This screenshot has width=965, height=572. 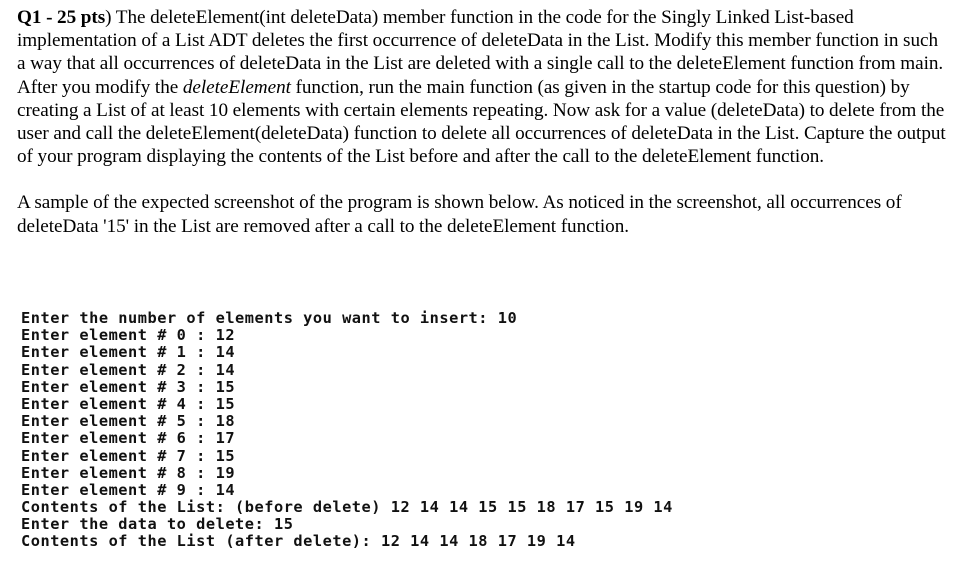 I want to click on console-line: Enter element # 3 : 15, so click(x=128, y=386).